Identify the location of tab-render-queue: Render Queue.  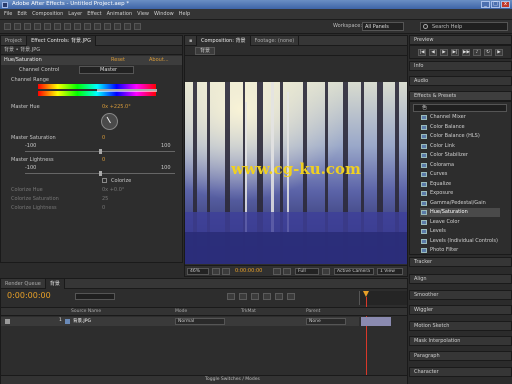
(23, 283).